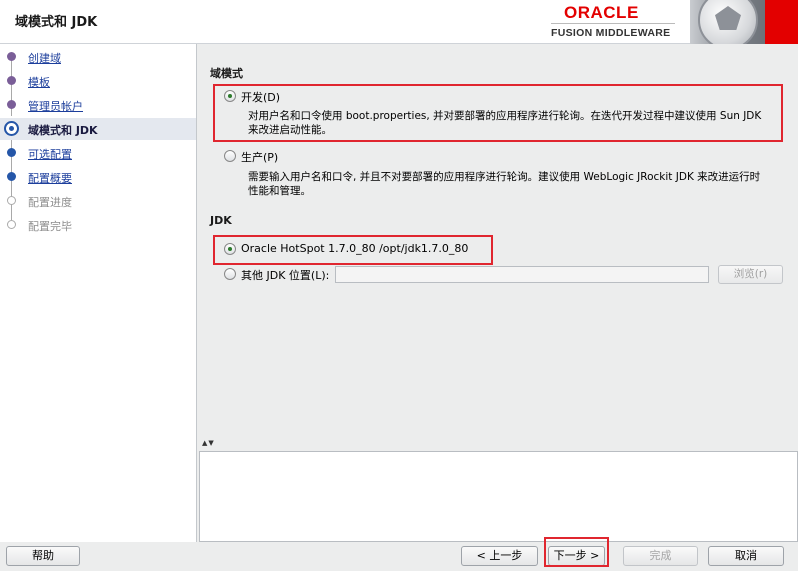 Image resolution: width=798 pixels, height=571 pixels. Describe the element at coordinates (499, 556) in the screenshot. I see `back-button: < 上一步` at that location.